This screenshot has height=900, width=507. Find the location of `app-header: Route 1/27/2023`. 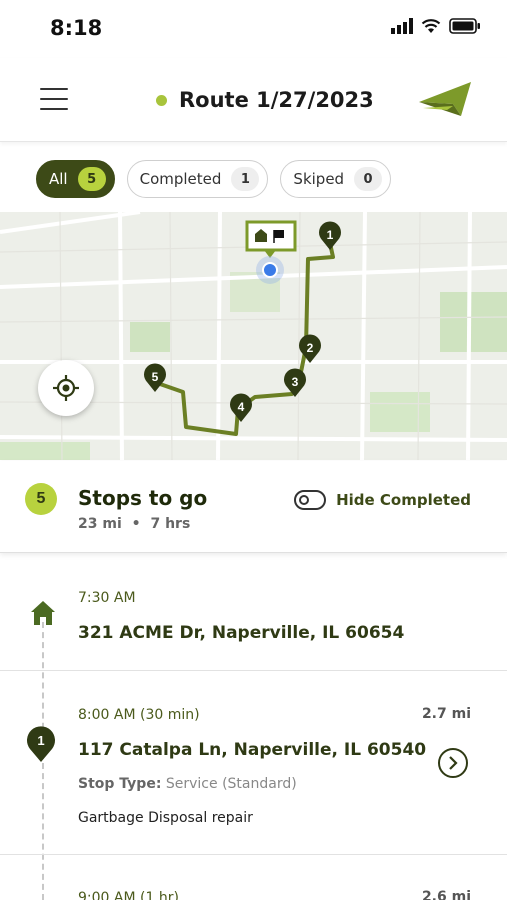

app-header: Route 1/27/2023 is located at coordinates (253, 100).